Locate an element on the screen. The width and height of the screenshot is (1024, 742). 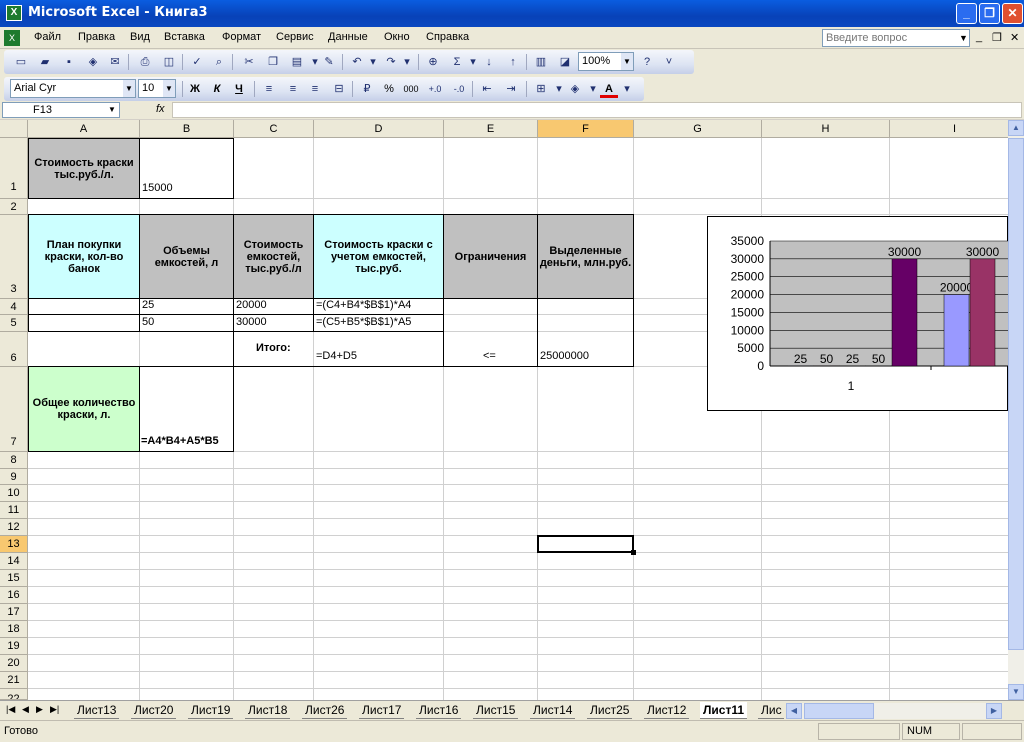
row-header-16: 16 is located at coordinates (14, 595).